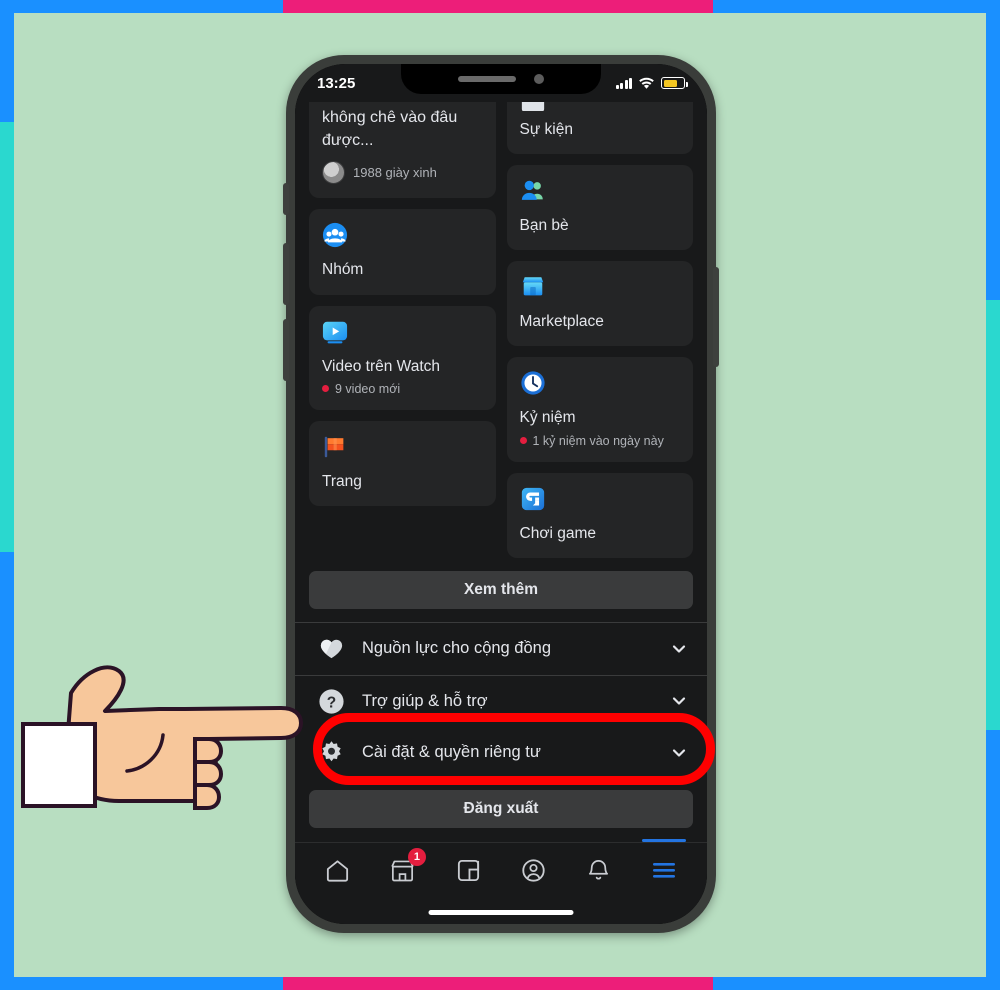 This screenshot has height=990, width=1000. What do you see at coordinates (623, 83) in the screenshot?
I see `signal-bars-icon` at bounding box center [623, 83].